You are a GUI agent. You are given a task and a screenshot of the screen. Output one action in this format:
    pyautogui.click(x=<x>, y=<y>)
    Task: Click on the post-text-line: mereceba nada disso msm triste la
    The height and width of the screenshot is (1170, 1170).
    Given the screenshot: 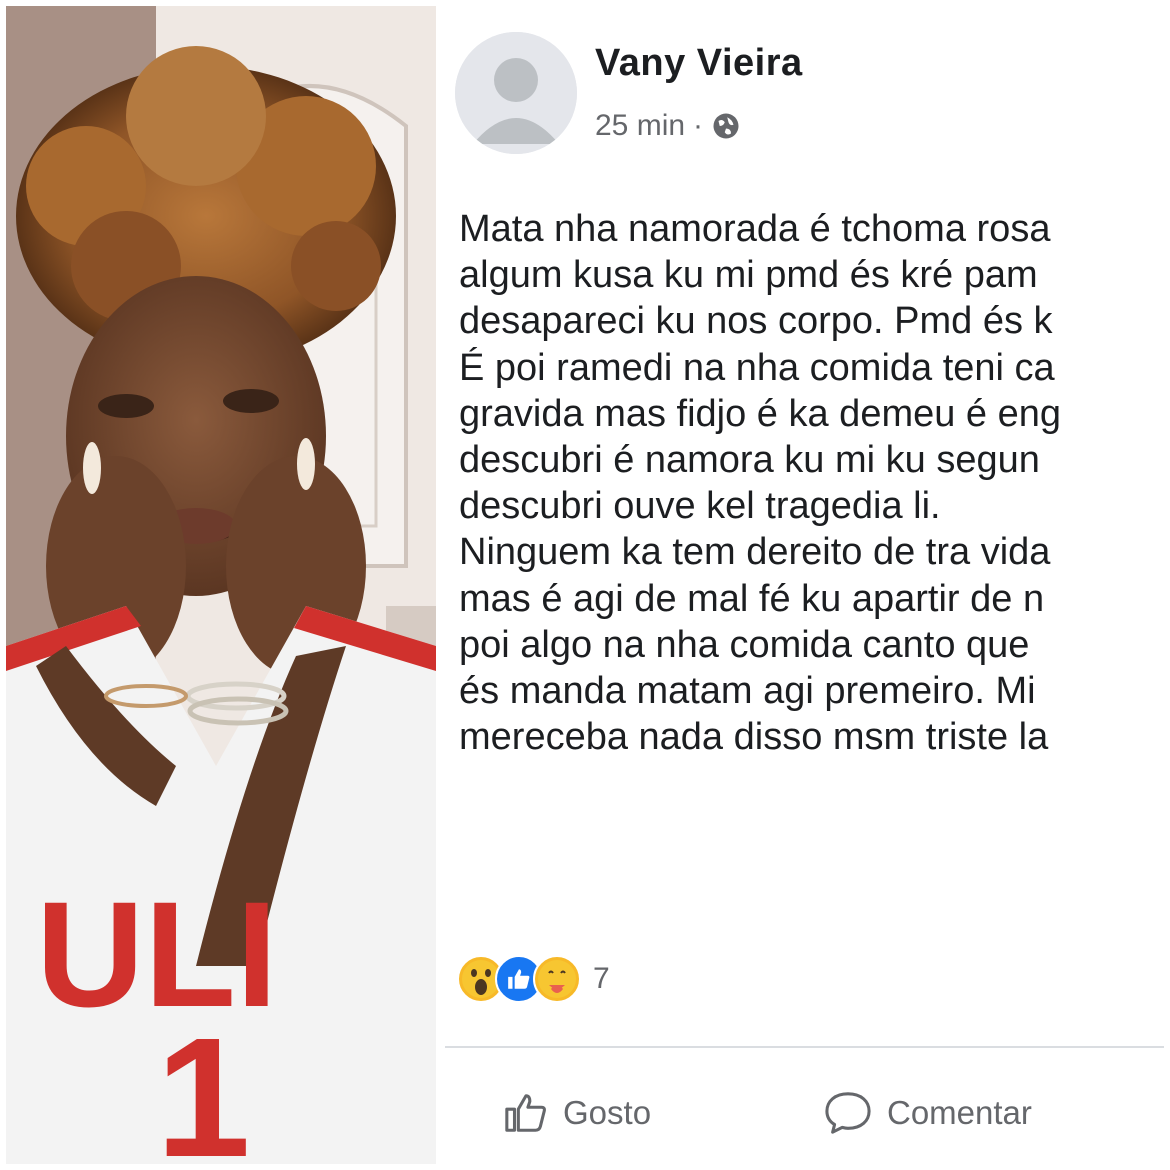 What is the action you would take?
    pyautogui.click(x=754, y=737)
    